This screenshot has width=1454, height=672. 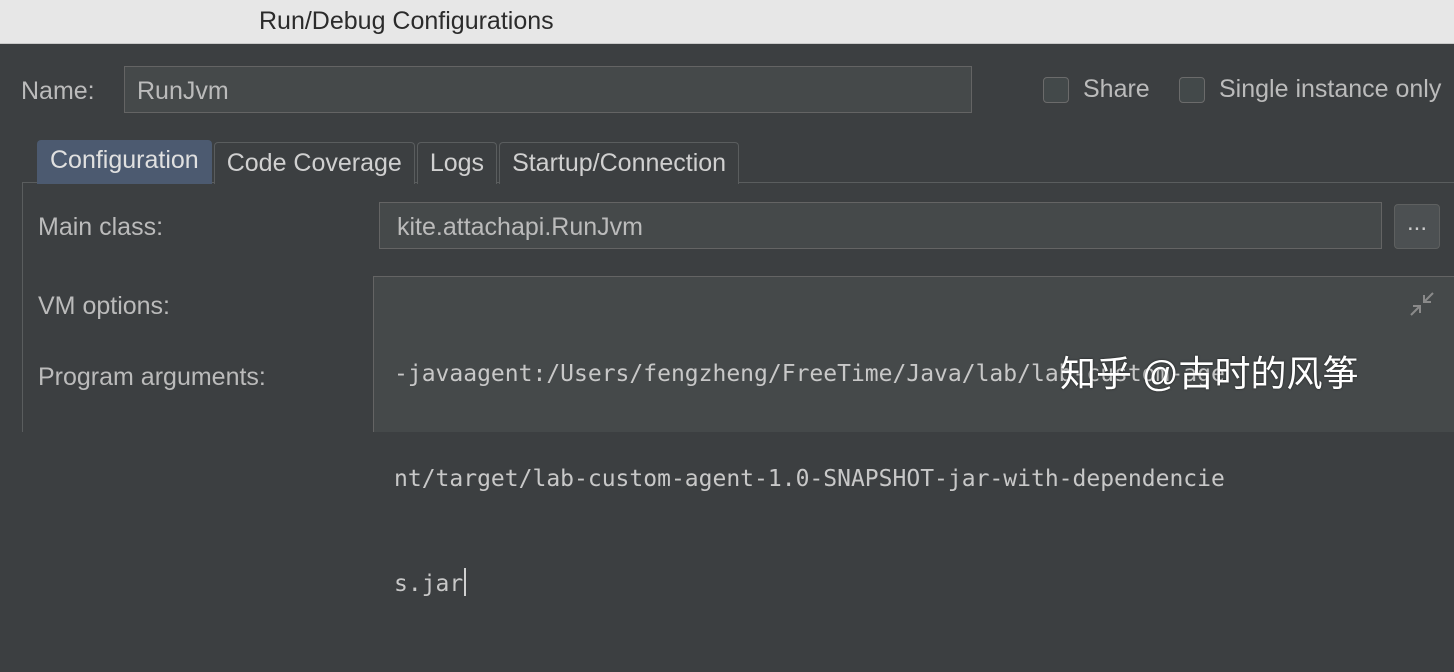 What do you see at coordinates (406, 21) in the screenshot?
I see `window-title: Run/Debug Configurations` at bounding box center [406, 21].